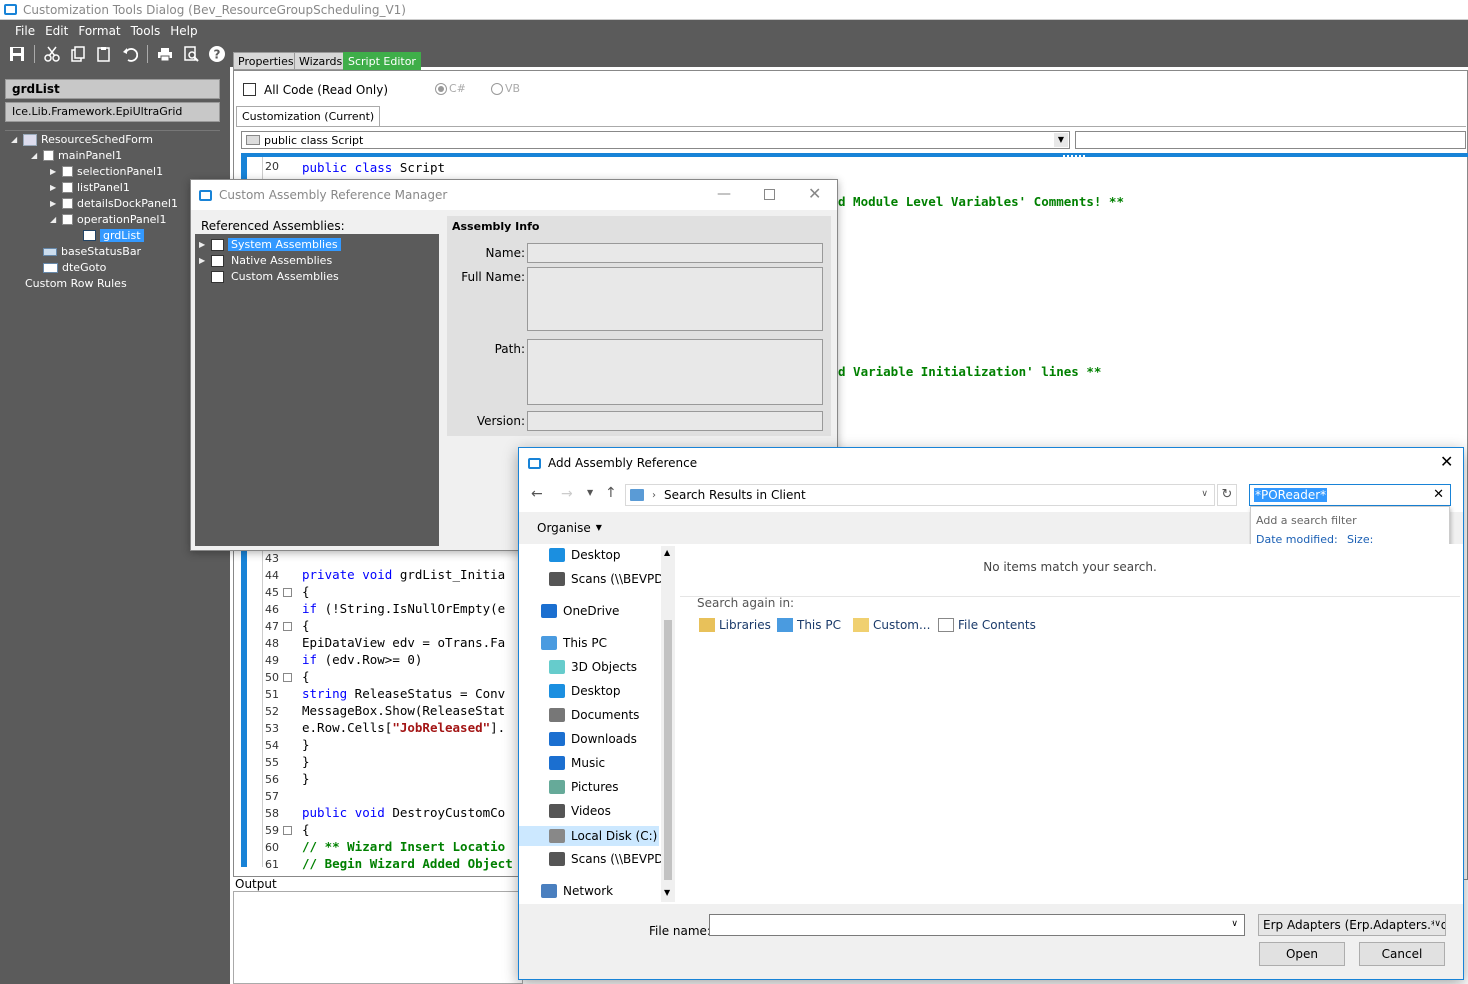  What do you see at coordinates (594, 715) in the screenshot?
I see `nav-item-documents: Documents` at bounding box center [594, 715].